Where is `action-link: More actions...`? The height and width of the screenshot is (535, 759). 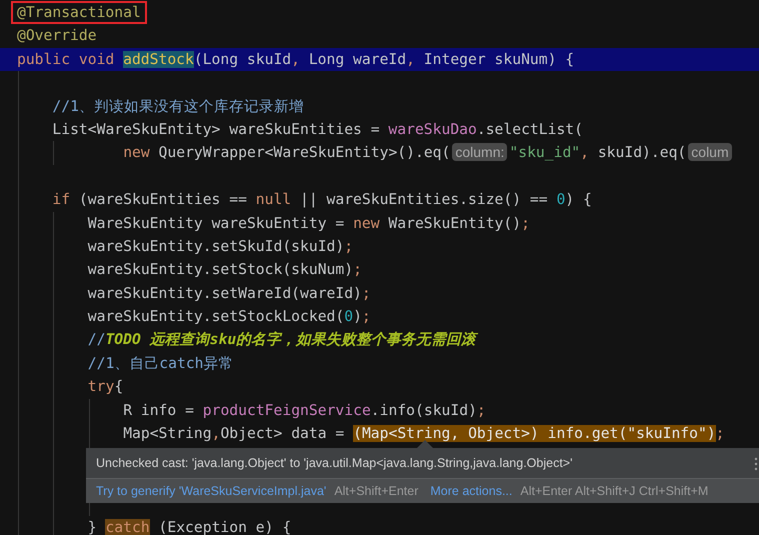
action-link: More actions... is located at coordinates (471, 491).